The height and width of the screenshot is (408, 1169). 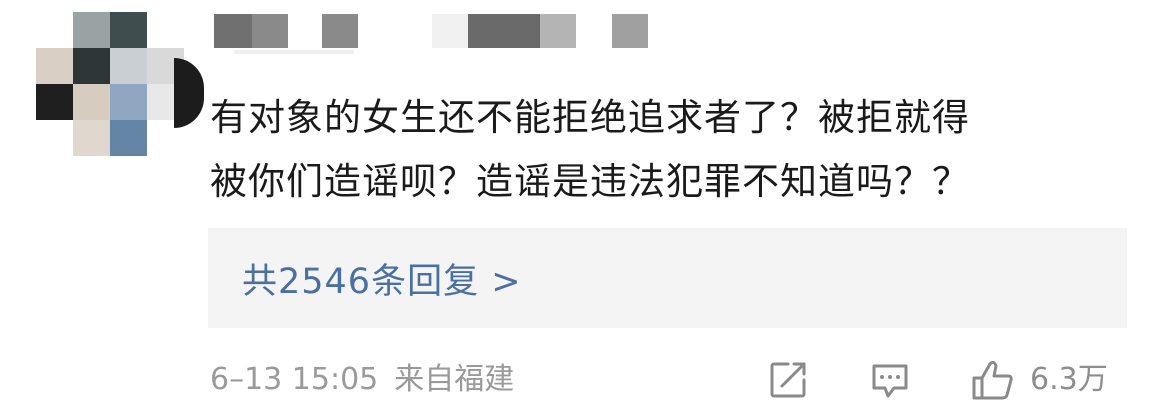 What do you see at coordinates (590, 117) in the screenshot?
I see `comment-text-line-1: 有对象的女生还不能拒绝追求者了？被拒就得` at bounding box center [590, 117].